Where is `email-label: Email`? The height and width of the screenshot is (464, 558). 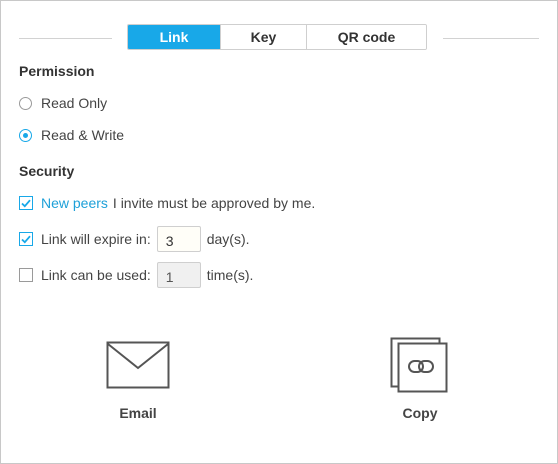
email-label: Email is located at coordinates (138, 413).